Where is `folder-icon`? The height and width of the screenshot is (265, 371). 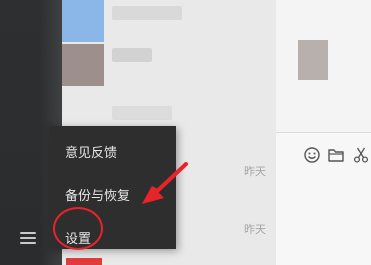
folder-icon is located at coordinates (336, 155).